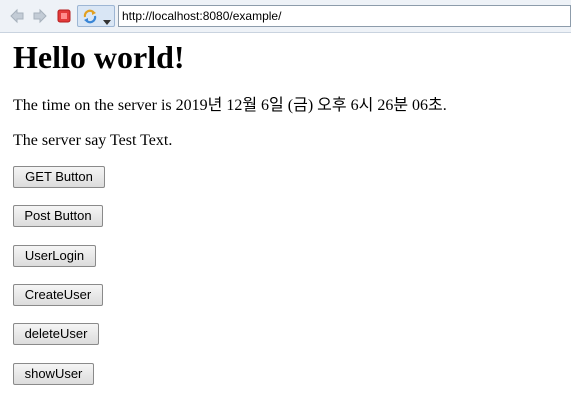 This screenshot has width=571, height=401. Describe the element at coordinates (58, 216) in the screenshot. I see `post-button: Post Button` at that location.